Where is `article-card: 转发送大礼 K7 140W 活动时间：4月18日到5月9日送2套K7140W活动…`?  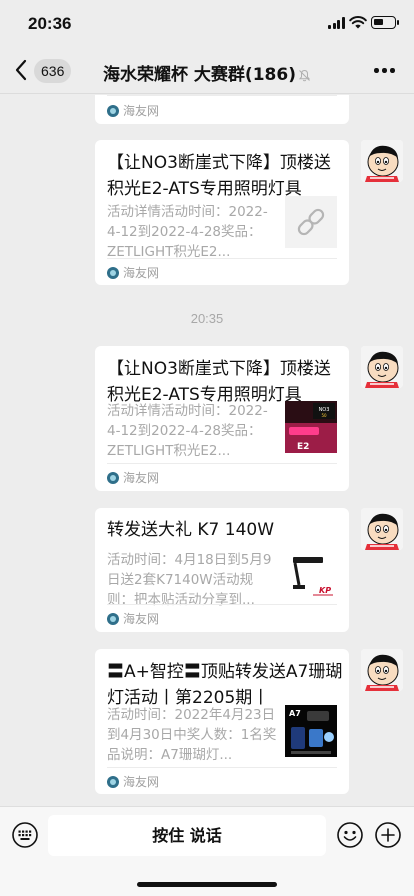
article-card: 转发送大礼 K7 140W 活动时间：4月18日到5月9日送2套K7140W活动… is located at coordinates (222, 570).